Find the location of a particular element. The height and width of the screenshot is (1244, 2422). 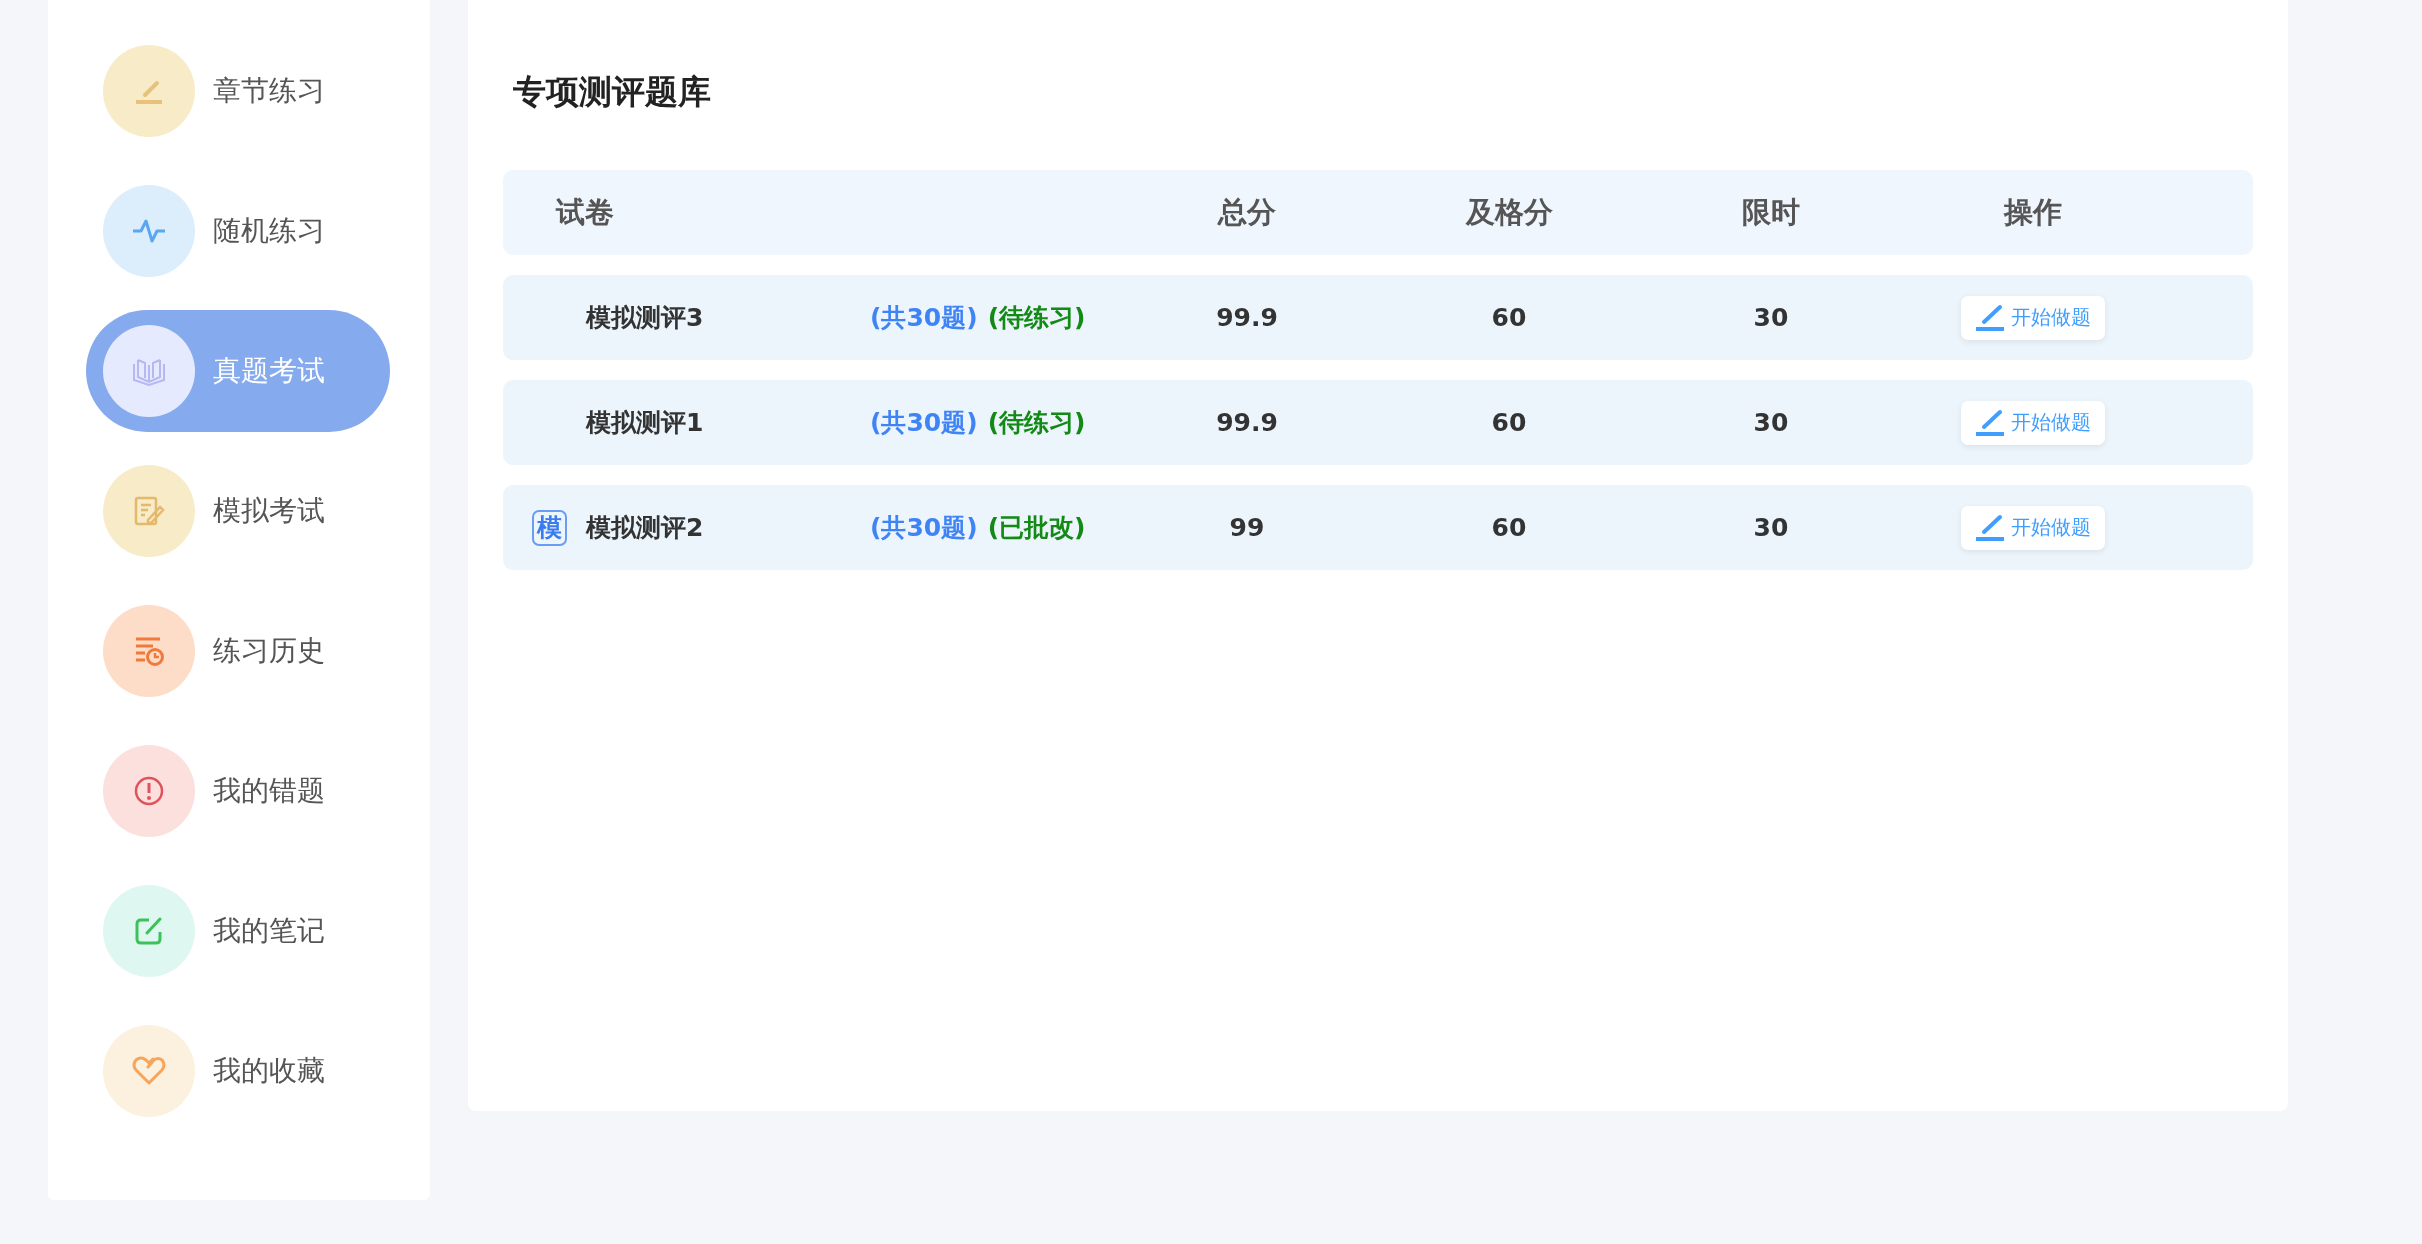

alert-icon is located at coordinates (149, 791).